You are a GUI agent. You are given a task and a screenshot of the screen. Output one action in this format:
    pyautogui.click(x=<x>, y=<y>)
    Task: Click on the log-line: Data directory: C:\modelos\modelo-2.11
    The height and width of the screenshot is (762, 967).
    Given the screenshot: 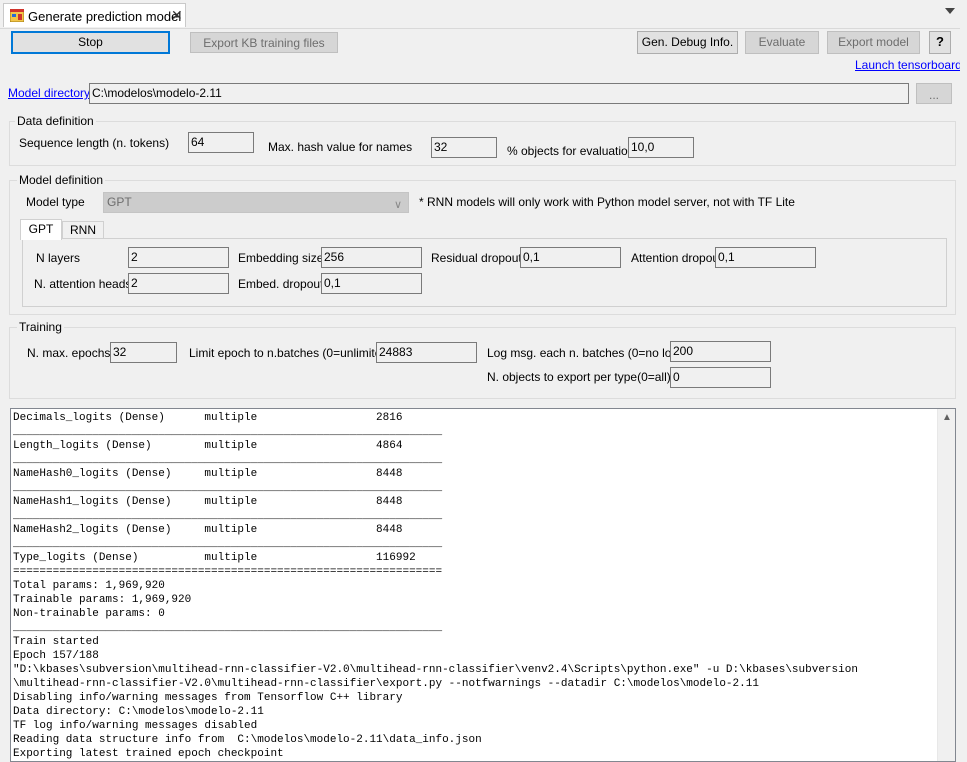 What is the action you would take?
    pyautogui.click(x=138, y=712)
    